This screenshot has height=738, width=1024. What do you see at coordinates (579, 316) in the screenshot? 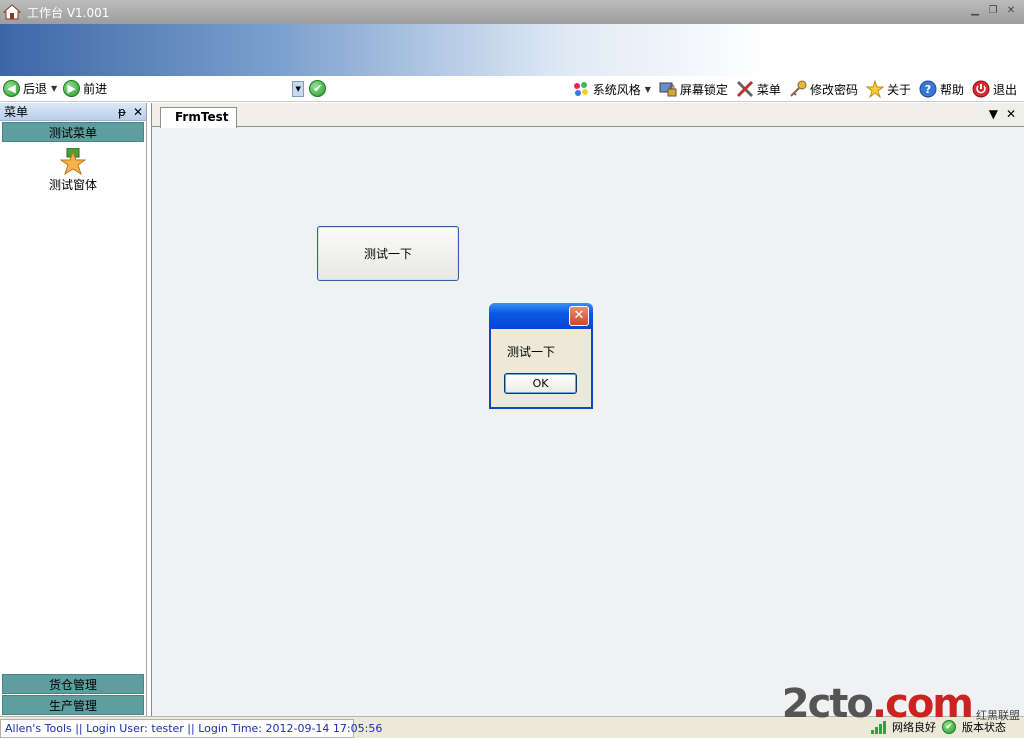
I see `dialog-close-button: ✕` at bounding box center [579, 316].